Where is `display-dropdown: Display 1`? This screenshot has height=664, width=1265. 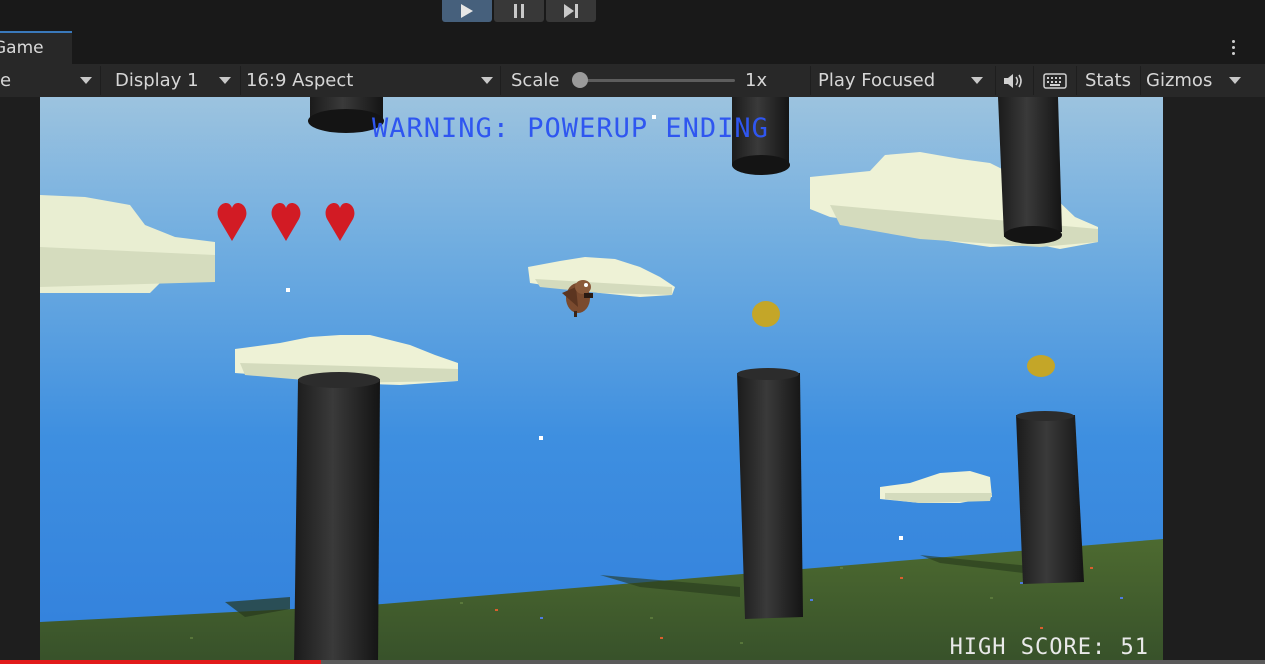
display-dropdown: Display 1 is located at coordinates (177, 80).